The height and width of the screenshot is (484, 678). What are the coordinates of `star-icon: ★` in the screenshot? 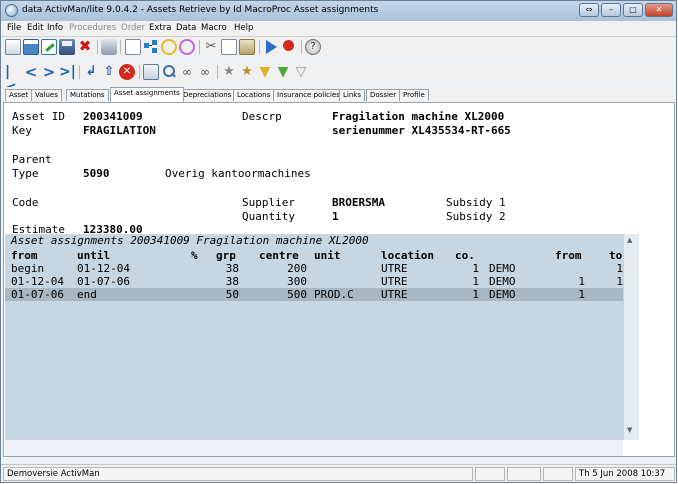 It's located at (229, 72).